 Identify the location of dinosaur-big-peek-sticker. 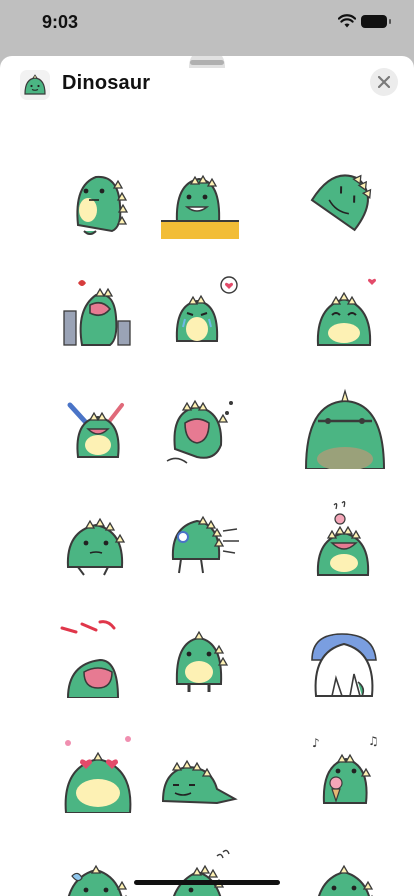
(345, 428).